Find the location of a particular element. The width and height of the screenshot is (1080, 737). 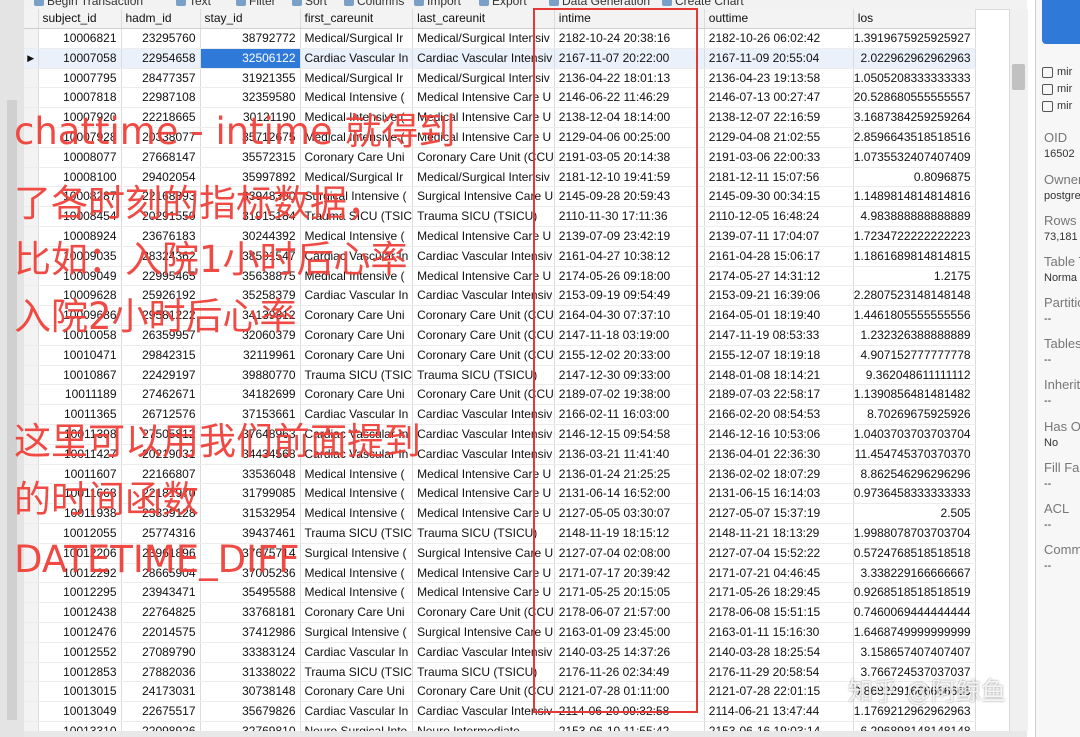

table-cell-stay-id: 35572315 is located at coordinates (250, 157).